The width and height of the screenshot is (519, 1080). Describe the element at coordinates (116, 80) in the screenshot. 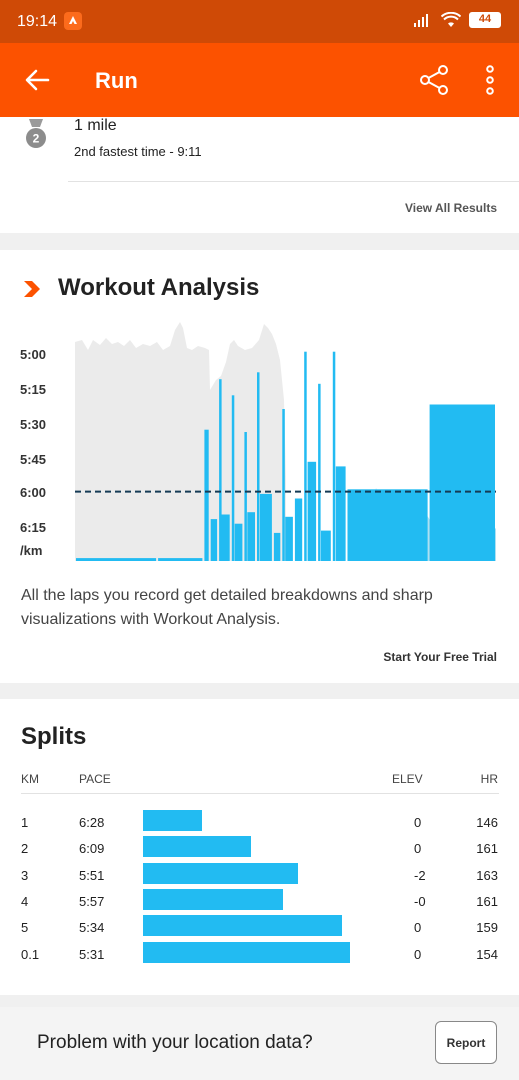

I see `page-title: Run` at that location.